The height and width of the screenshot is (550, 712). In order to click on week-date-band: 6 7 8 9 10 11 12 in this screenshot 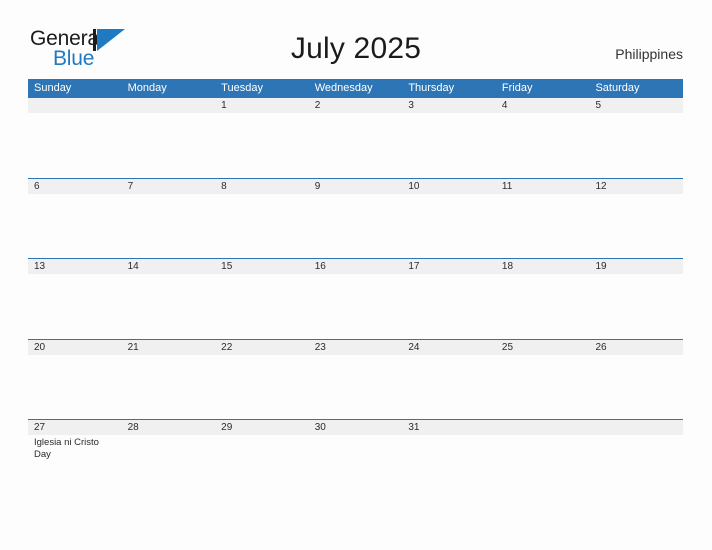, I will do `click(355, 186)`.